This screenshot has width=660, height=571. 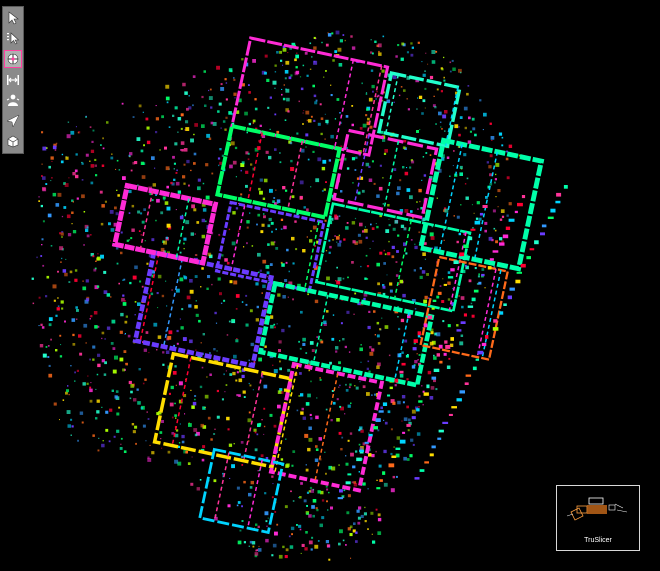 I want to click on walk-tool-button, so click(x=13, y=100).